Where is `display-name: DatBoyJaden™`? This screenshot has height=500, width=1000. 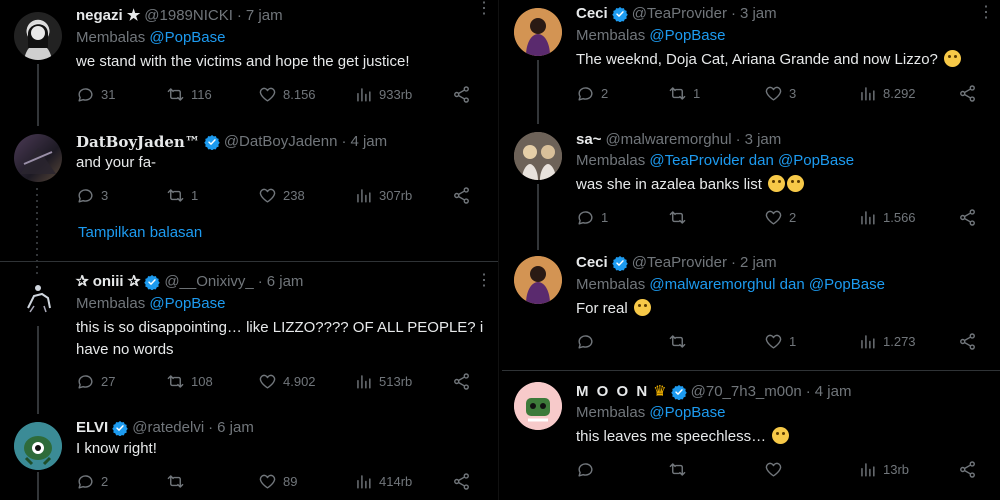 display-name: DatBoyJaden™ is located at coordinates (138, 142).